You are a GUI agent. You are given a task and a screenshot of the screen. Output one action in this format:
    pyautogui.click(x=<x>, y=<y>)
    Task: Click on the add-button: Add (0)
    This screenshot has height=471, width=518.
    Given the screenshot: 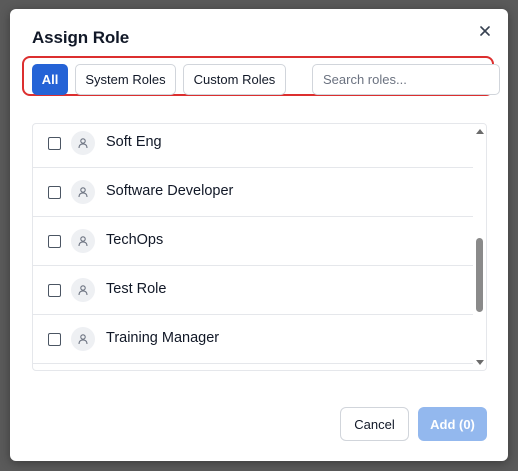 What is the action you would take?
    pyautogui.click(x=452, y=424)
    